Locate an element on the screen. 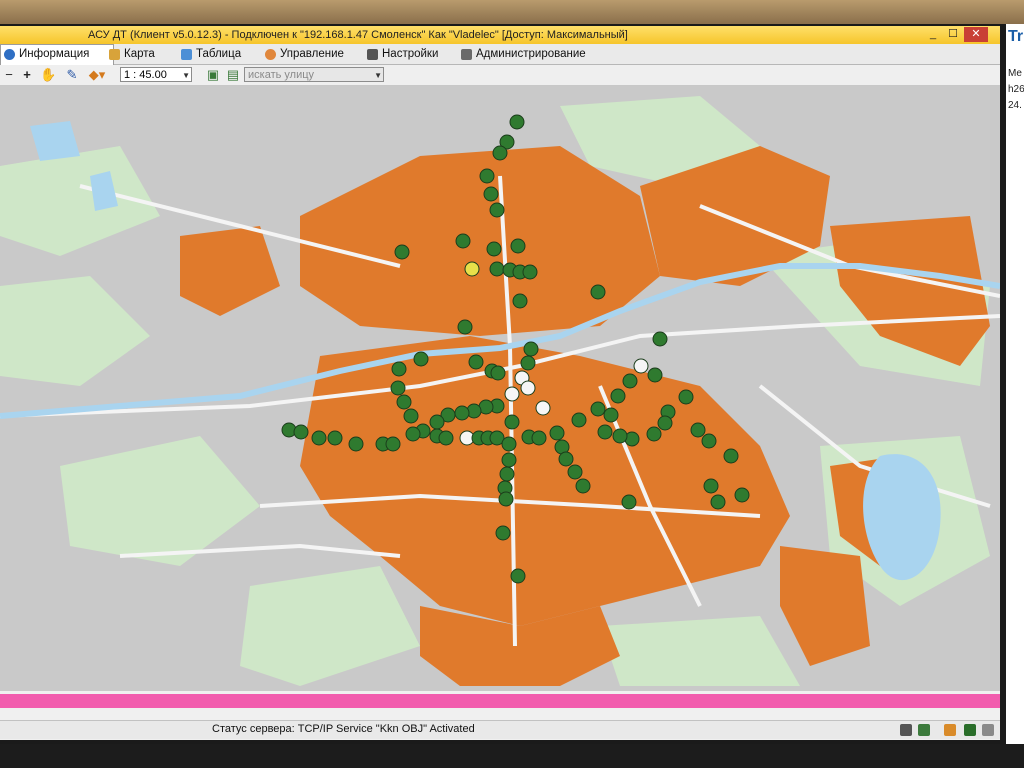 Image resolution: width=1024 pixels, height=768 pixels. close-button: ✕ is located at coordinates (976, 34).